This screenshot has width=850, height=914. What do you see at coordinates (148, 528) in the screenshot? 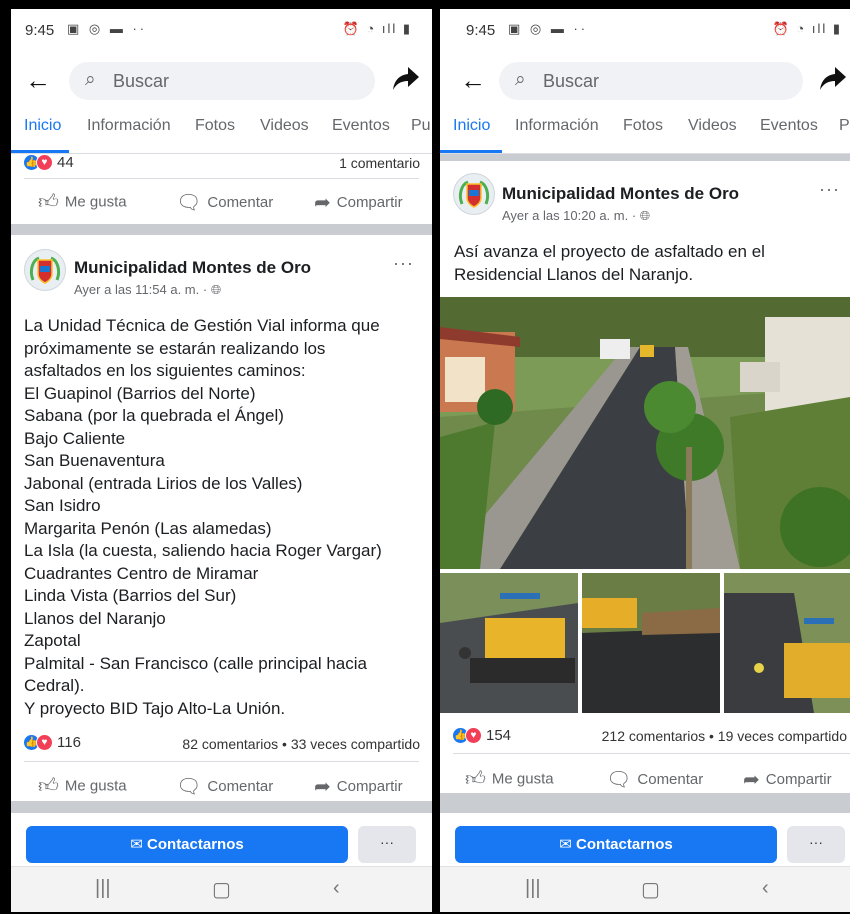
I see `post-text-line: Margarita Penón (Las alamedas)` at bounding box center [148, 528].